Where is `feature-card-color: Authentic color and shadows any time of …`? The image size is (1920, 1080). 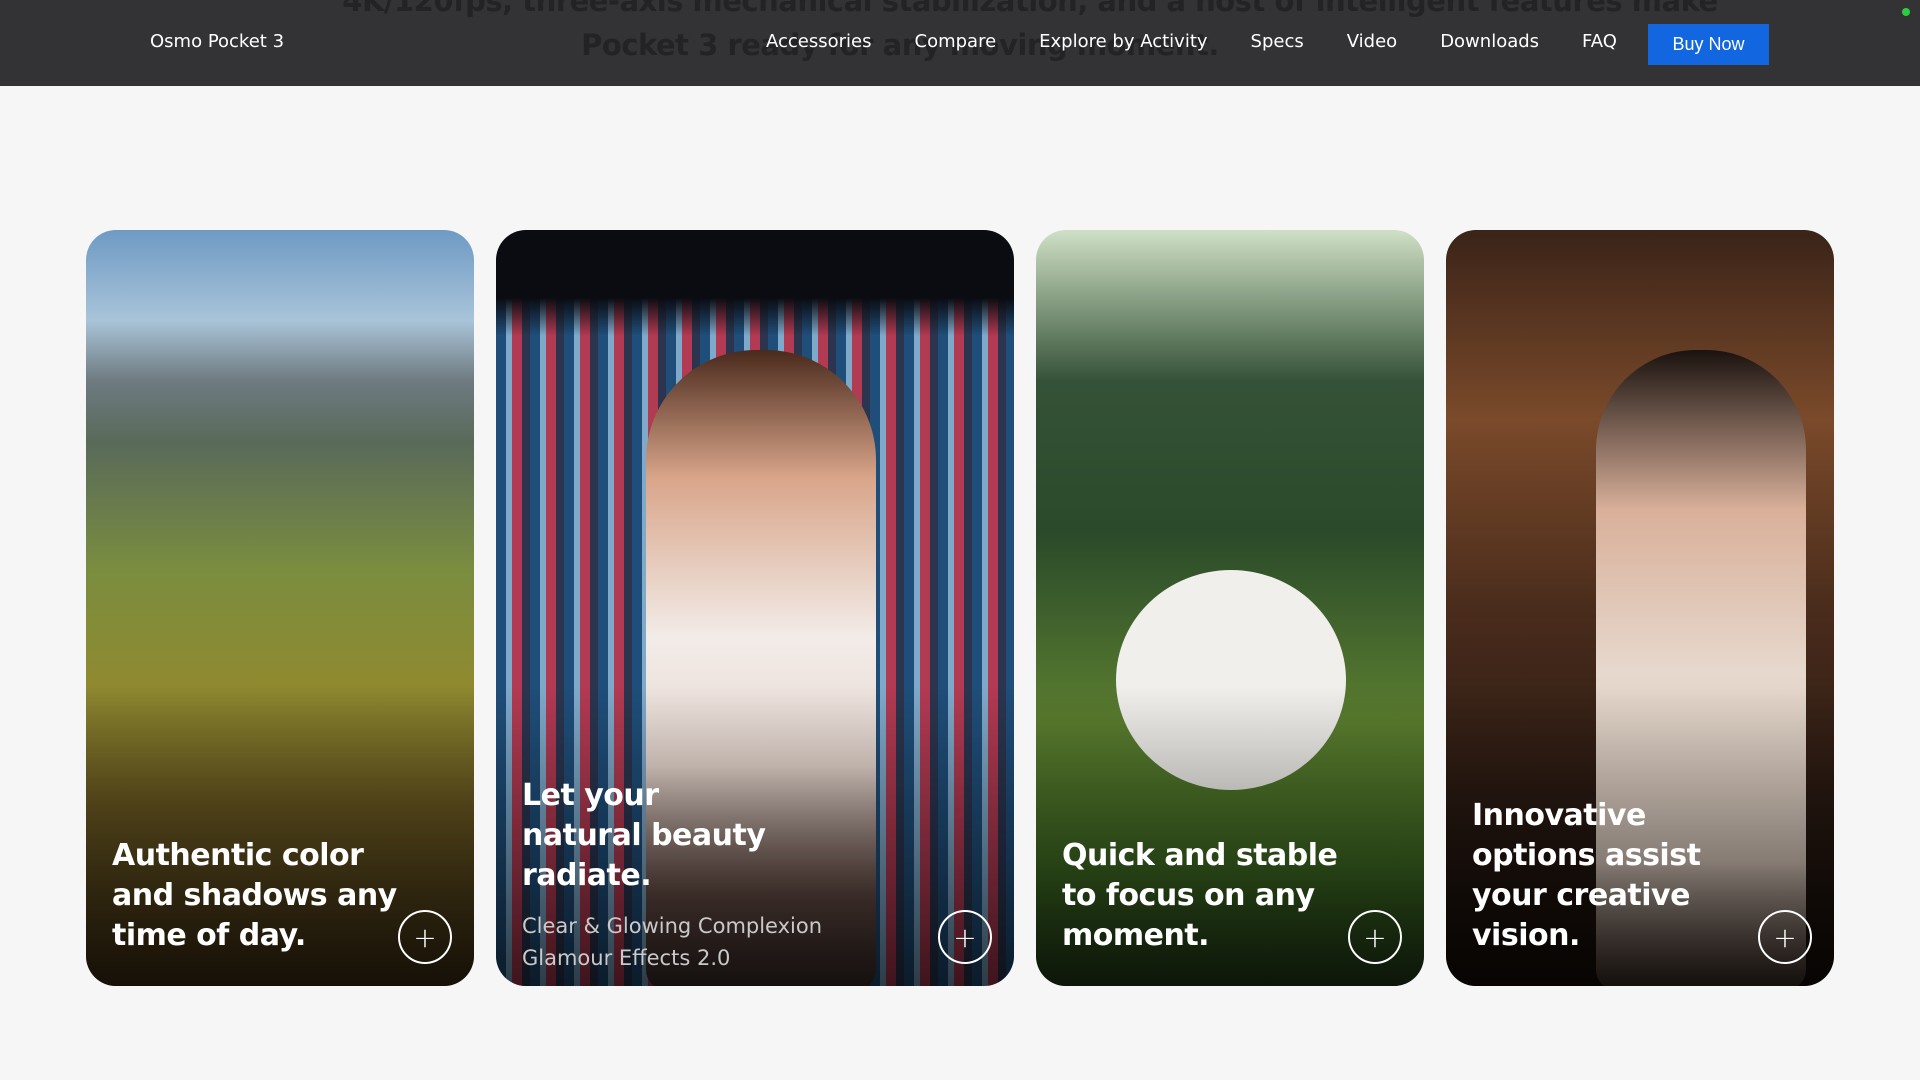 feature-card-color: Authentic color and shadows any time of … is located at coordinates (280, 608).